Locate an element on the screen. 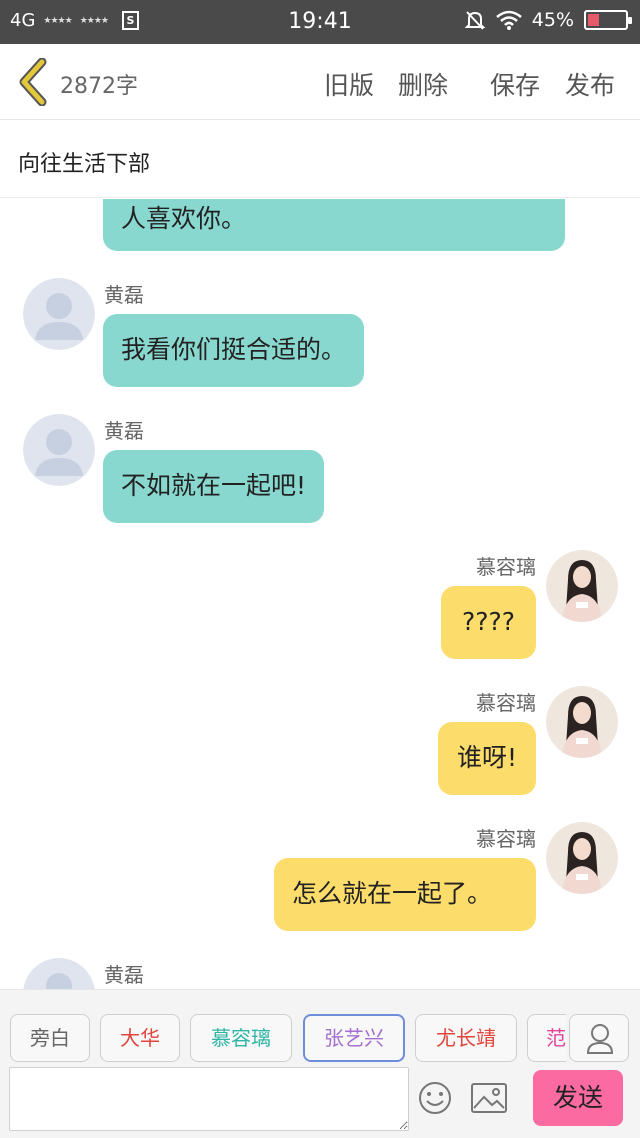 This screenshot has height=1138, width=640. message-bubble: ???? is located at coordinates (488, 622).